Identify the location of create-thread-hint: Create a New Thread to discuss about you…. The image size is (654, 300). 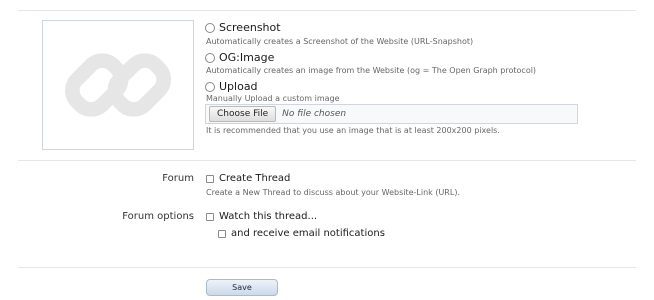
(333, 192).